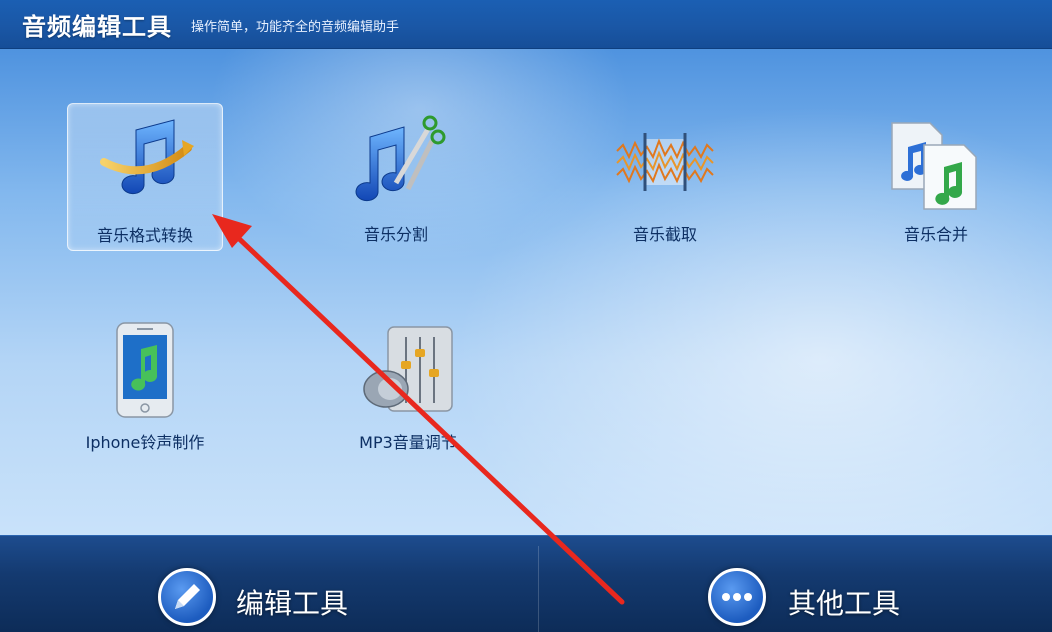 The height and width of the screenshot is (632, 1052). I want to click on tool-music-split: 音乐分割, so click(396, 177).